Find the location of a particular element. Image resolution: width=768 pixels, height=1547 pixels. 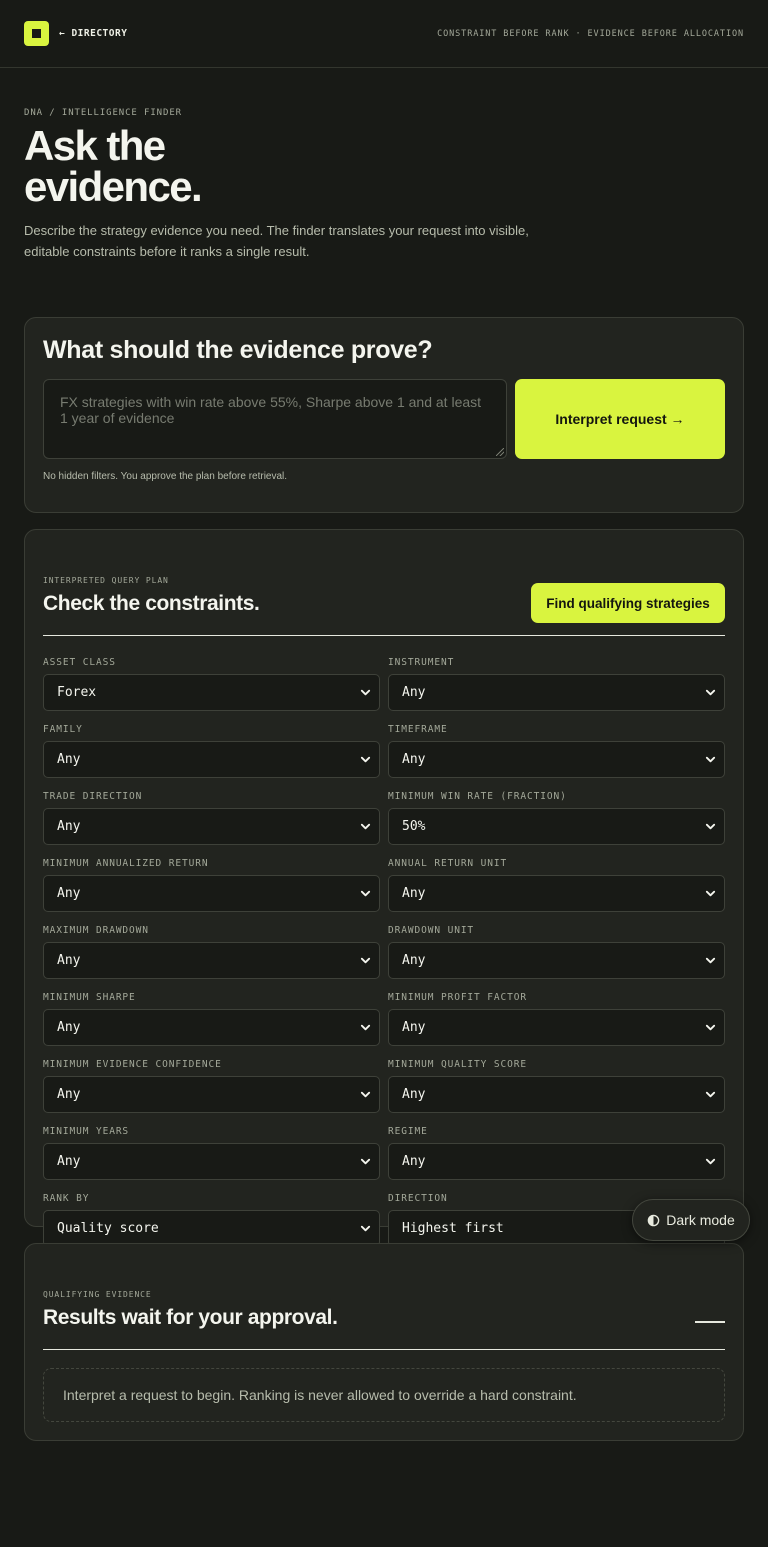

field-drawdown-unit: DRAWDOWN UNIT Any is located at coordinates (556, 952).